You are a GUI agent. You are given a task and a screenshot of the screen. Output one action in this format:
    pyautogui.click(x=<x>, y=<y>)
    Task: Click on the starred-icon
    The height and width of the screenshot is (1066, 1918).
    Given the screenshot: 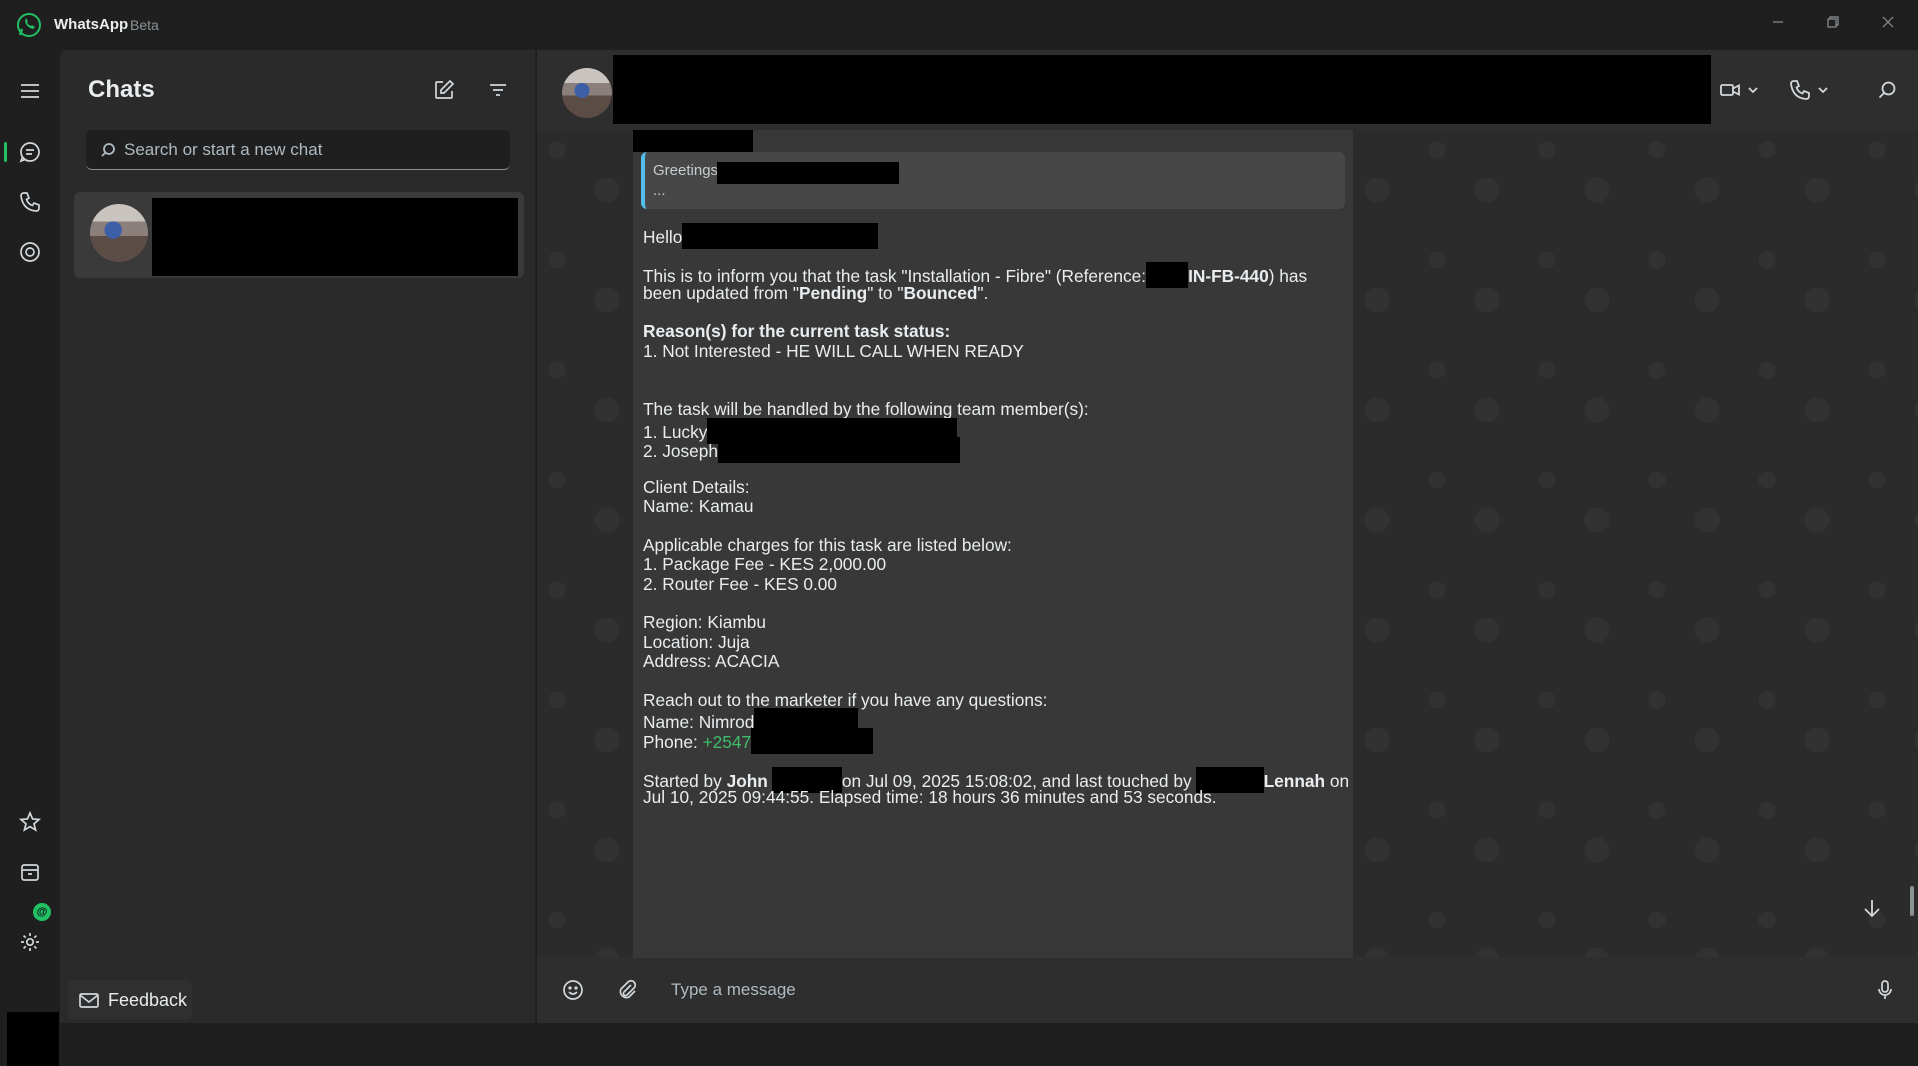 What is the action you would take?
    pyautogui.click(x=30, y=821)
    